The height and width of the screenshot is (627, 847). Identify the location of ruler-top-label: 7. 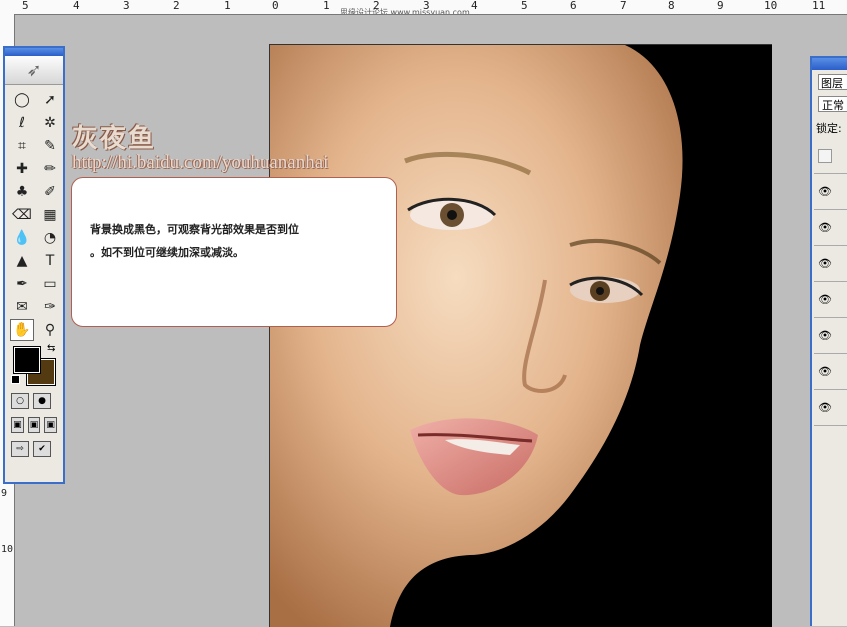
(623, 6).